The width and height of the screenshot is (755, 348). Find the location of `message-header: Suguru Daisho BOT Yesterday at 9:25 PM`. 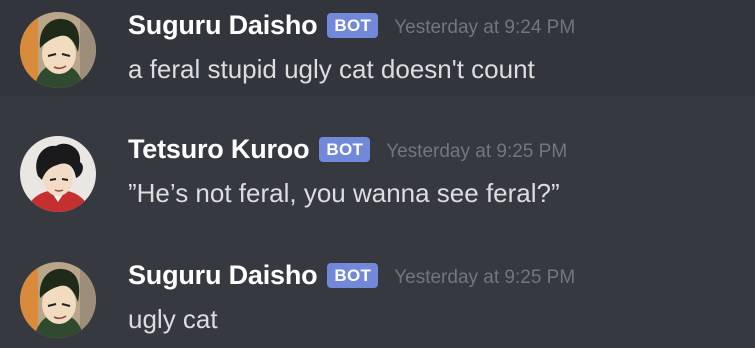

message-header: Suguru Daisho BOT Yesterday at 9:25 PM is located at coordinates (351, 275).